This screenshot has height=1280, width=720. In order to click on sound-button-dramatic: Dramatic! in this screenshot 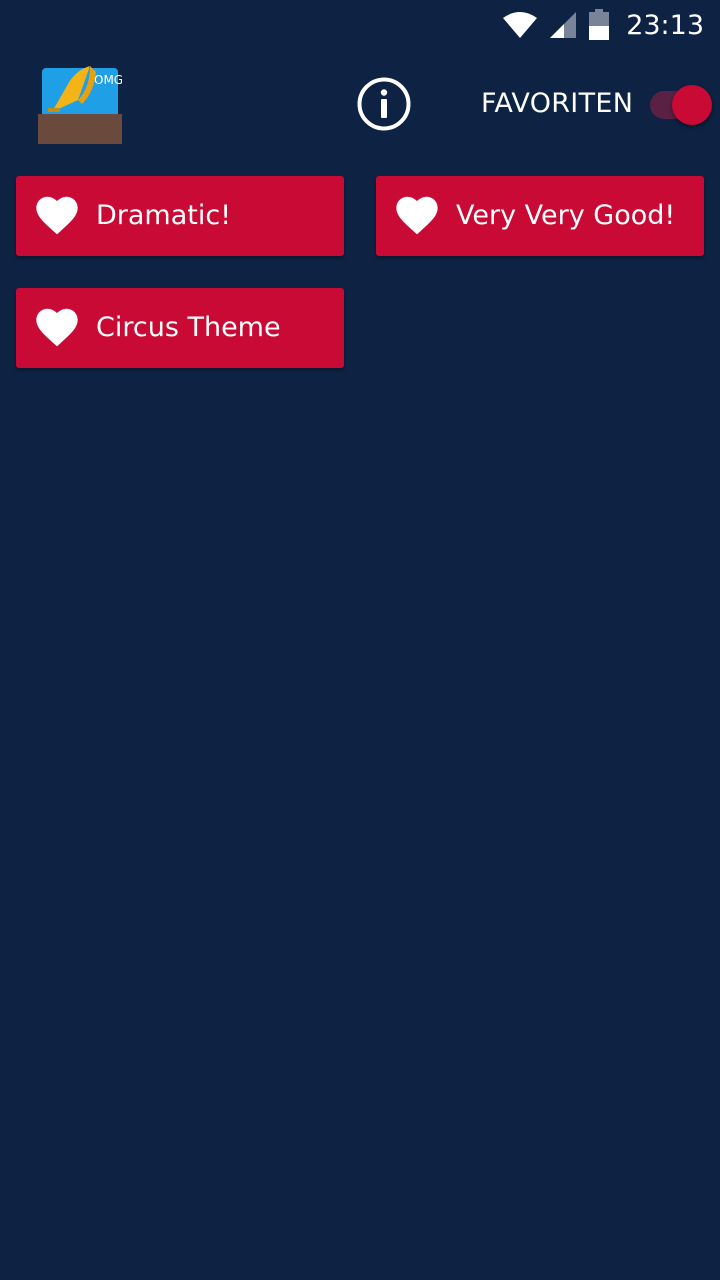, I will do `click(180, 216)`.